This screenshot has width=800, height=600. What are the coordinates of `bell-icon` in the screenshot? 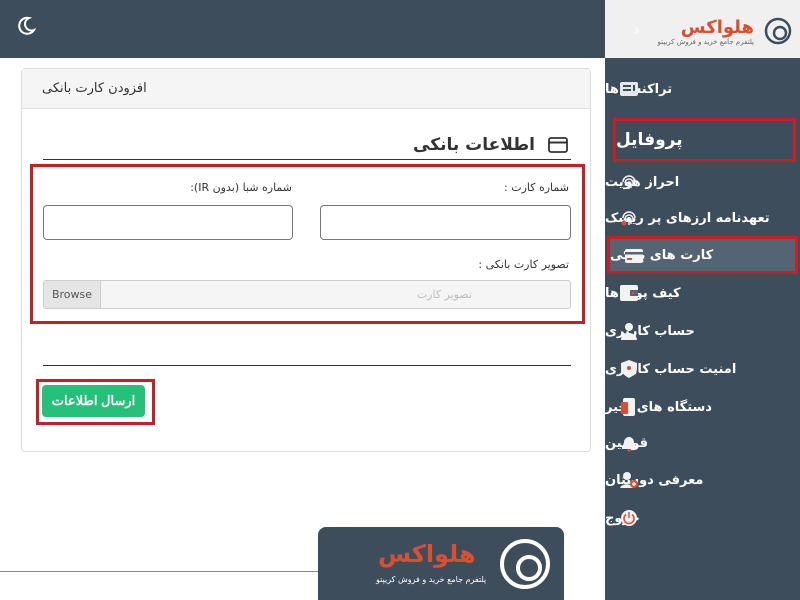 It's located at (629, 443).